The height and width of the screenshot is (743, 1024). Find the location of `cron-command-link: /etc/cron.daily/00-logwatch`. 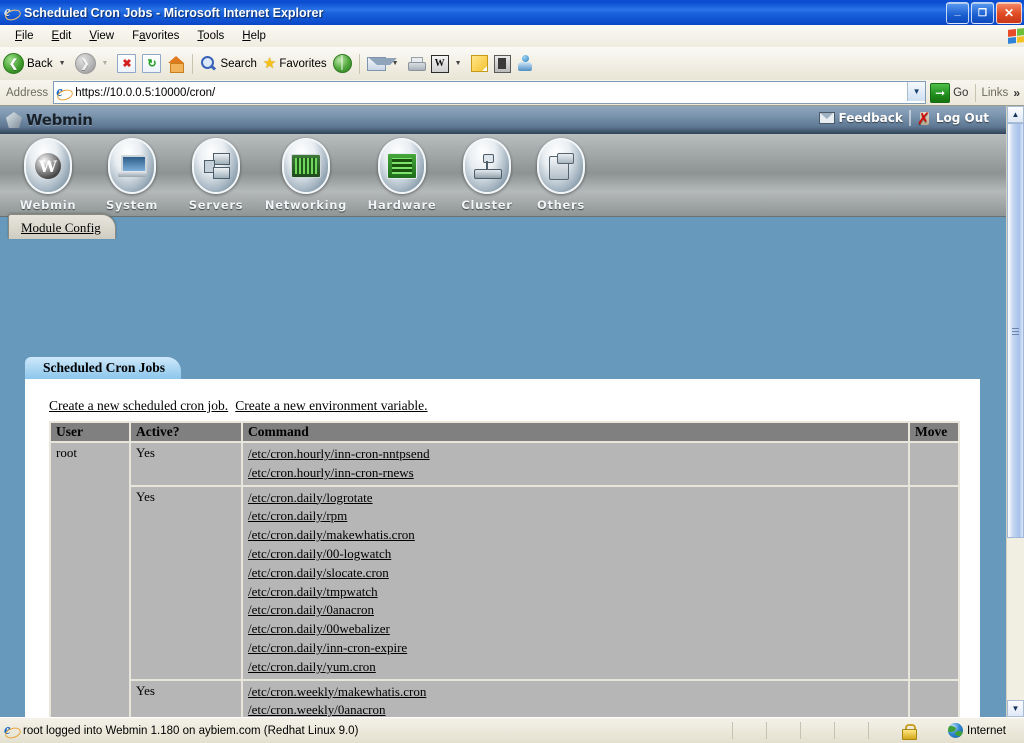

cron-command-link: /etc/cron.daily/00-logwatch is located at coordinates (575, 554).